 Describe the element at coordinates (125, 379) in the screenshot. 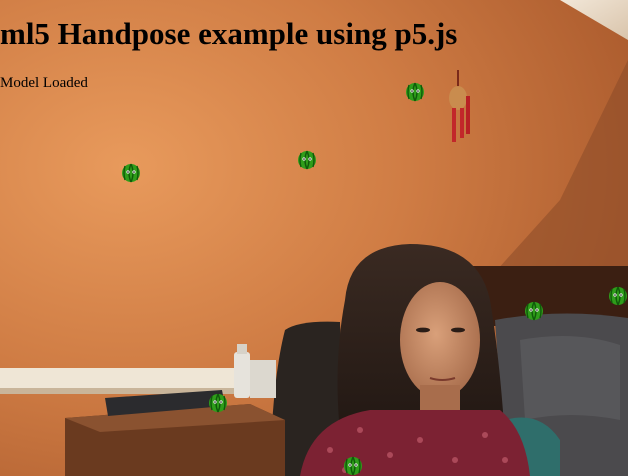

I see `molding` at that location.